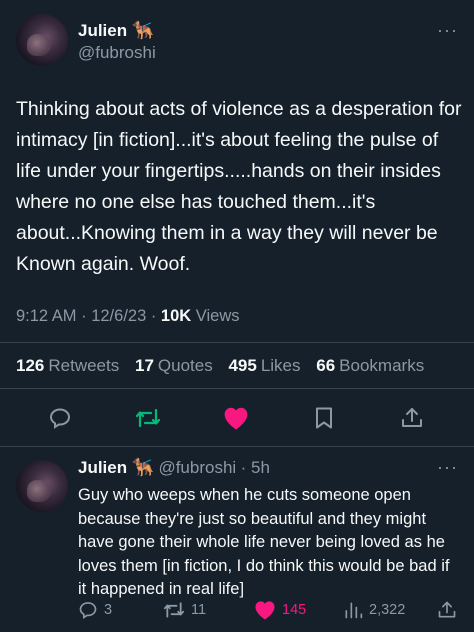 This screenshot has width=474, height=632. I want to click on reply-reply-button: 3, so click(95, 610).